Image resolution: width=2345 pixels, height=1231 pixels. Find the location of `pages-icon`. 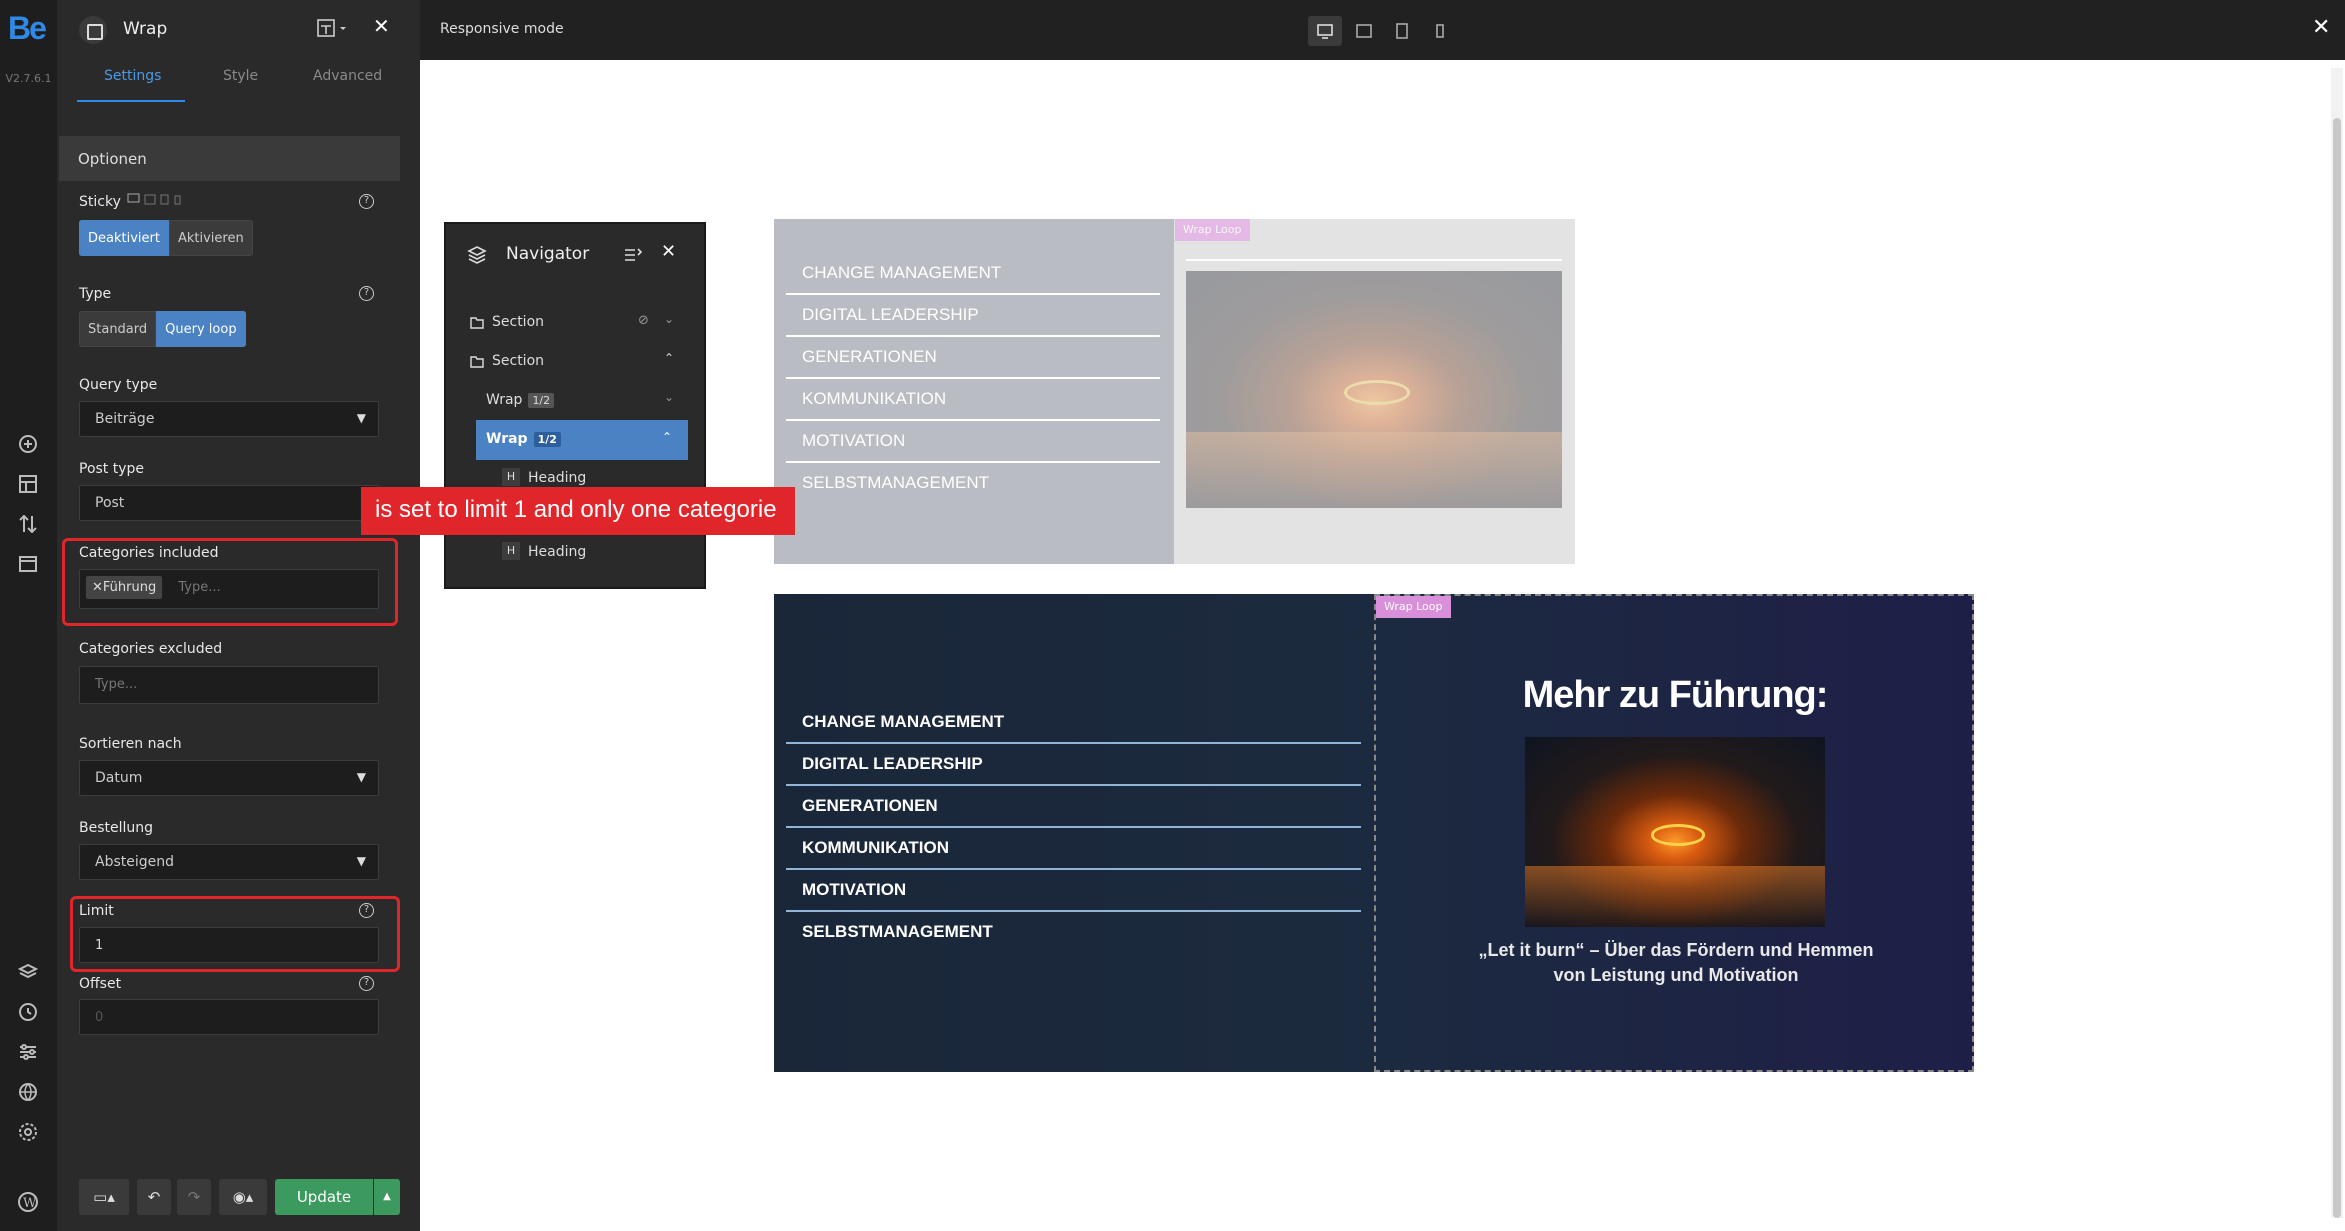

pages-icon is located at coordinates (28, 564).